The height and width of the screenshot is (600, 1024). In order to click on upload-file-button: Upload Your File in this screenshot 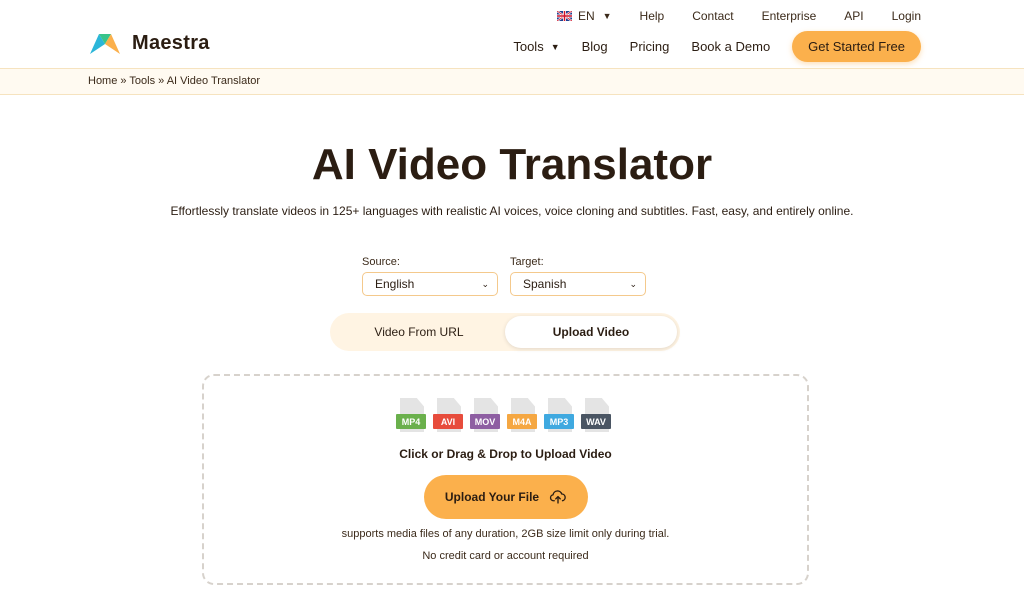, I will do `click(506, 497)`.